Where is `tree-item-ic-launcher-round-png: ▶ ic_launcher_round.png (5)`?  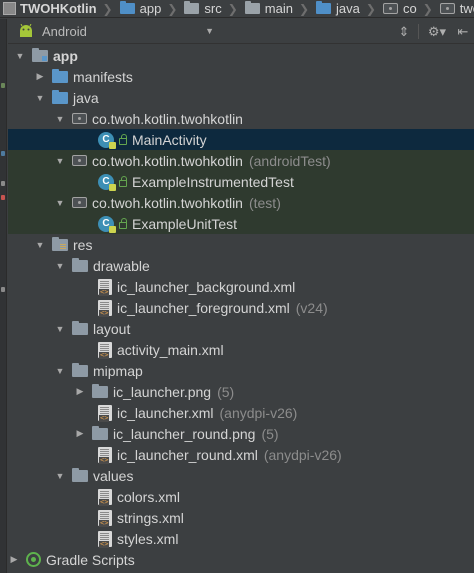 tree-item-ic-launcher-round-png: ▶ ic_launcher_round.png (5) is located at coordinates (241, 433).